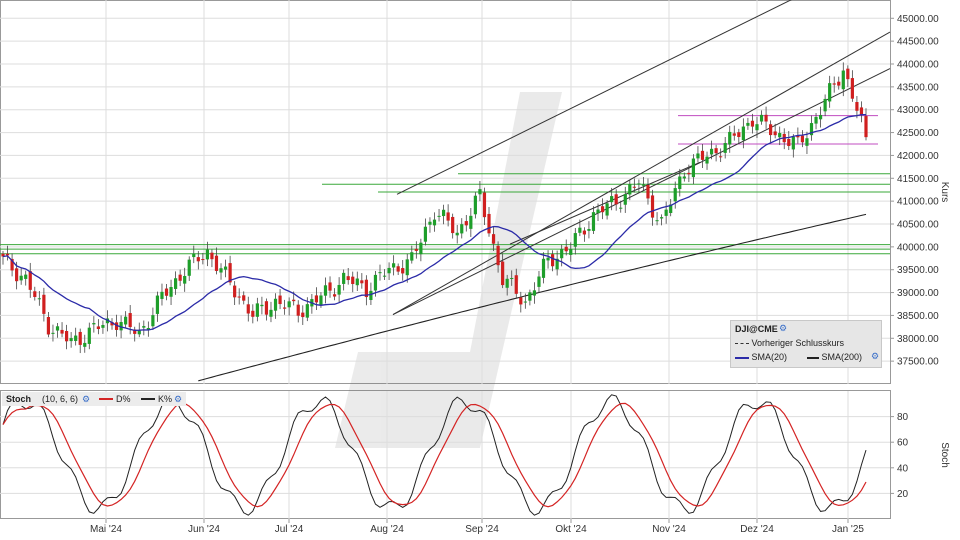  Describe the element at coordinates (918, 156) in the screenshot. I see `price-tick-label: 42000.00` at that location.